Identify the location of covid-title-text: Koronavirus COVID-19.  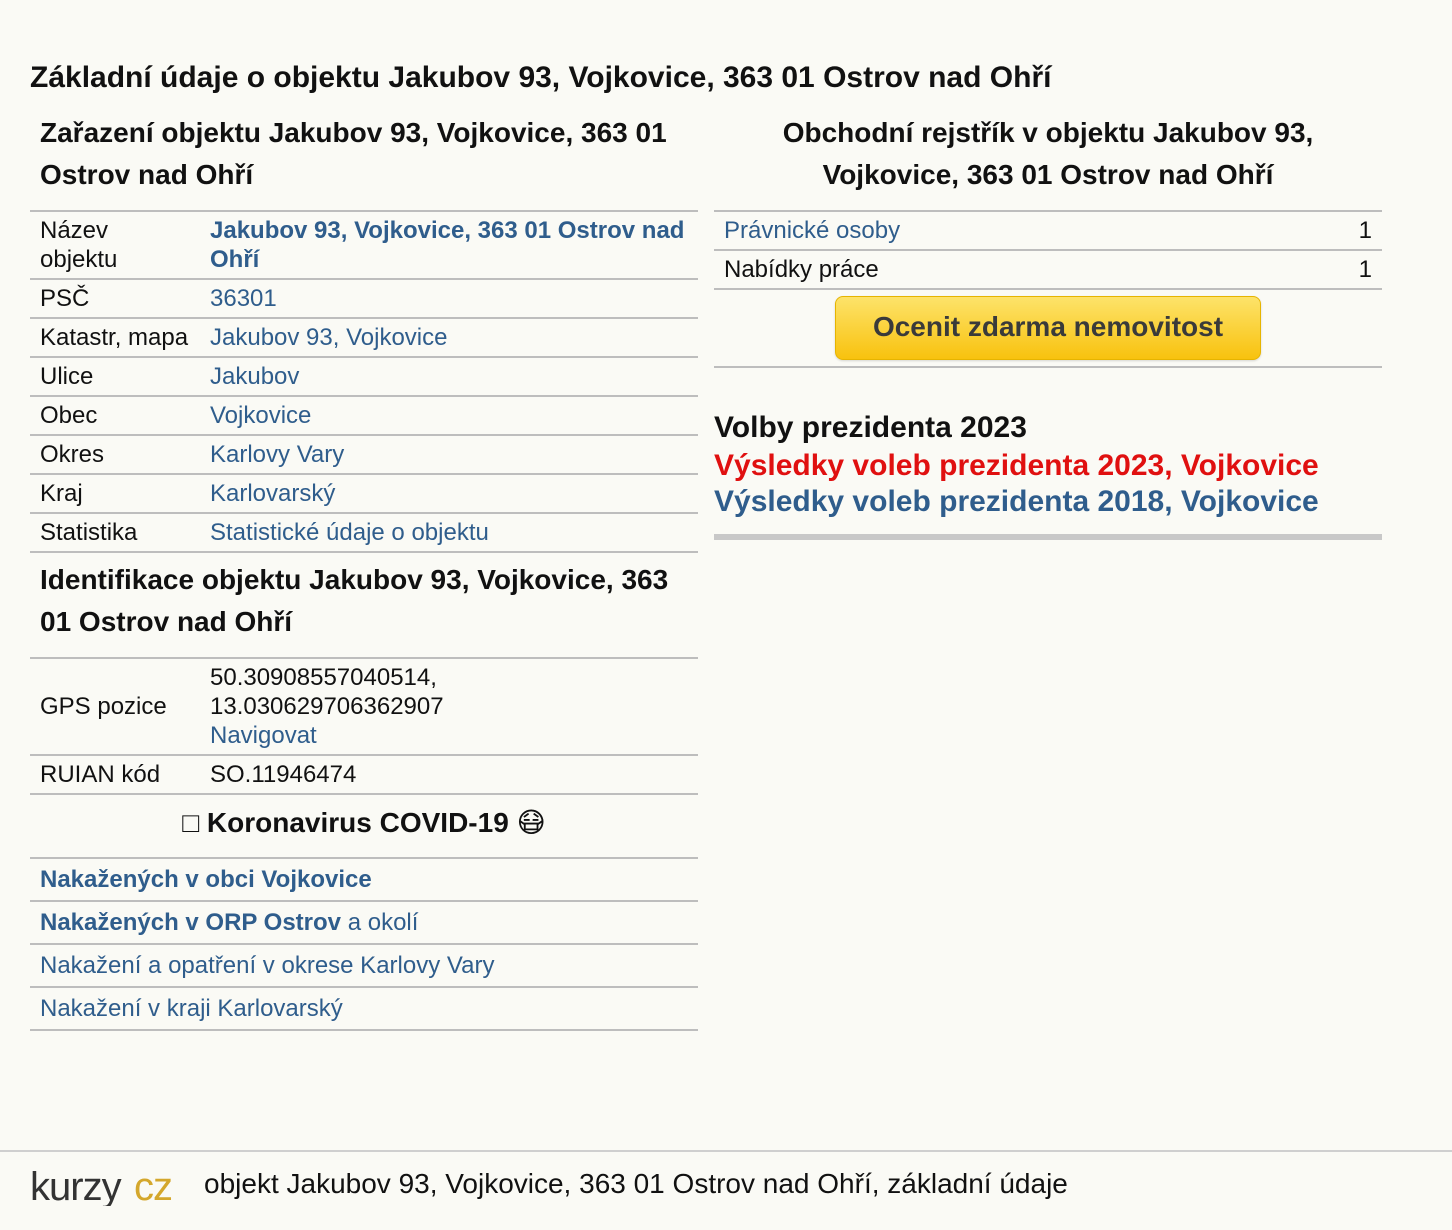
(357, 822).